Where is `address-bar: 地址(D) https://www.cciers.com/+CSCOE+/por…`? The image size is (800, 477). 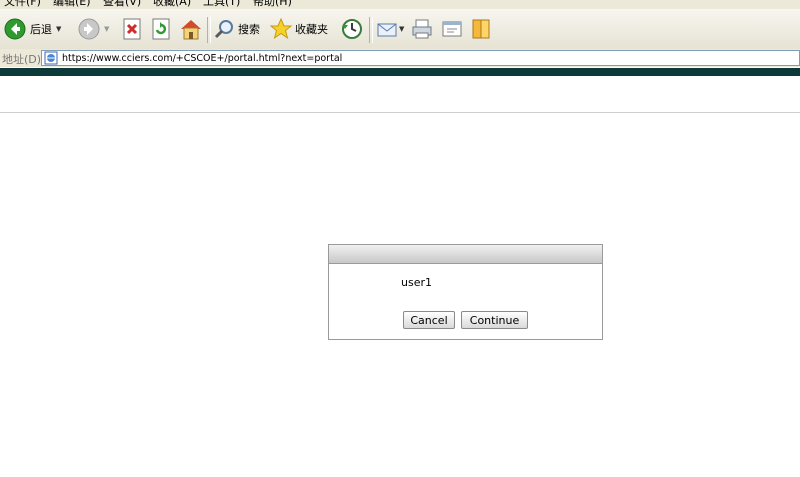 address-bar: 地址(D) https://www.cciers.com/+CSCOE+/por… is located at coordinates (400, 58).